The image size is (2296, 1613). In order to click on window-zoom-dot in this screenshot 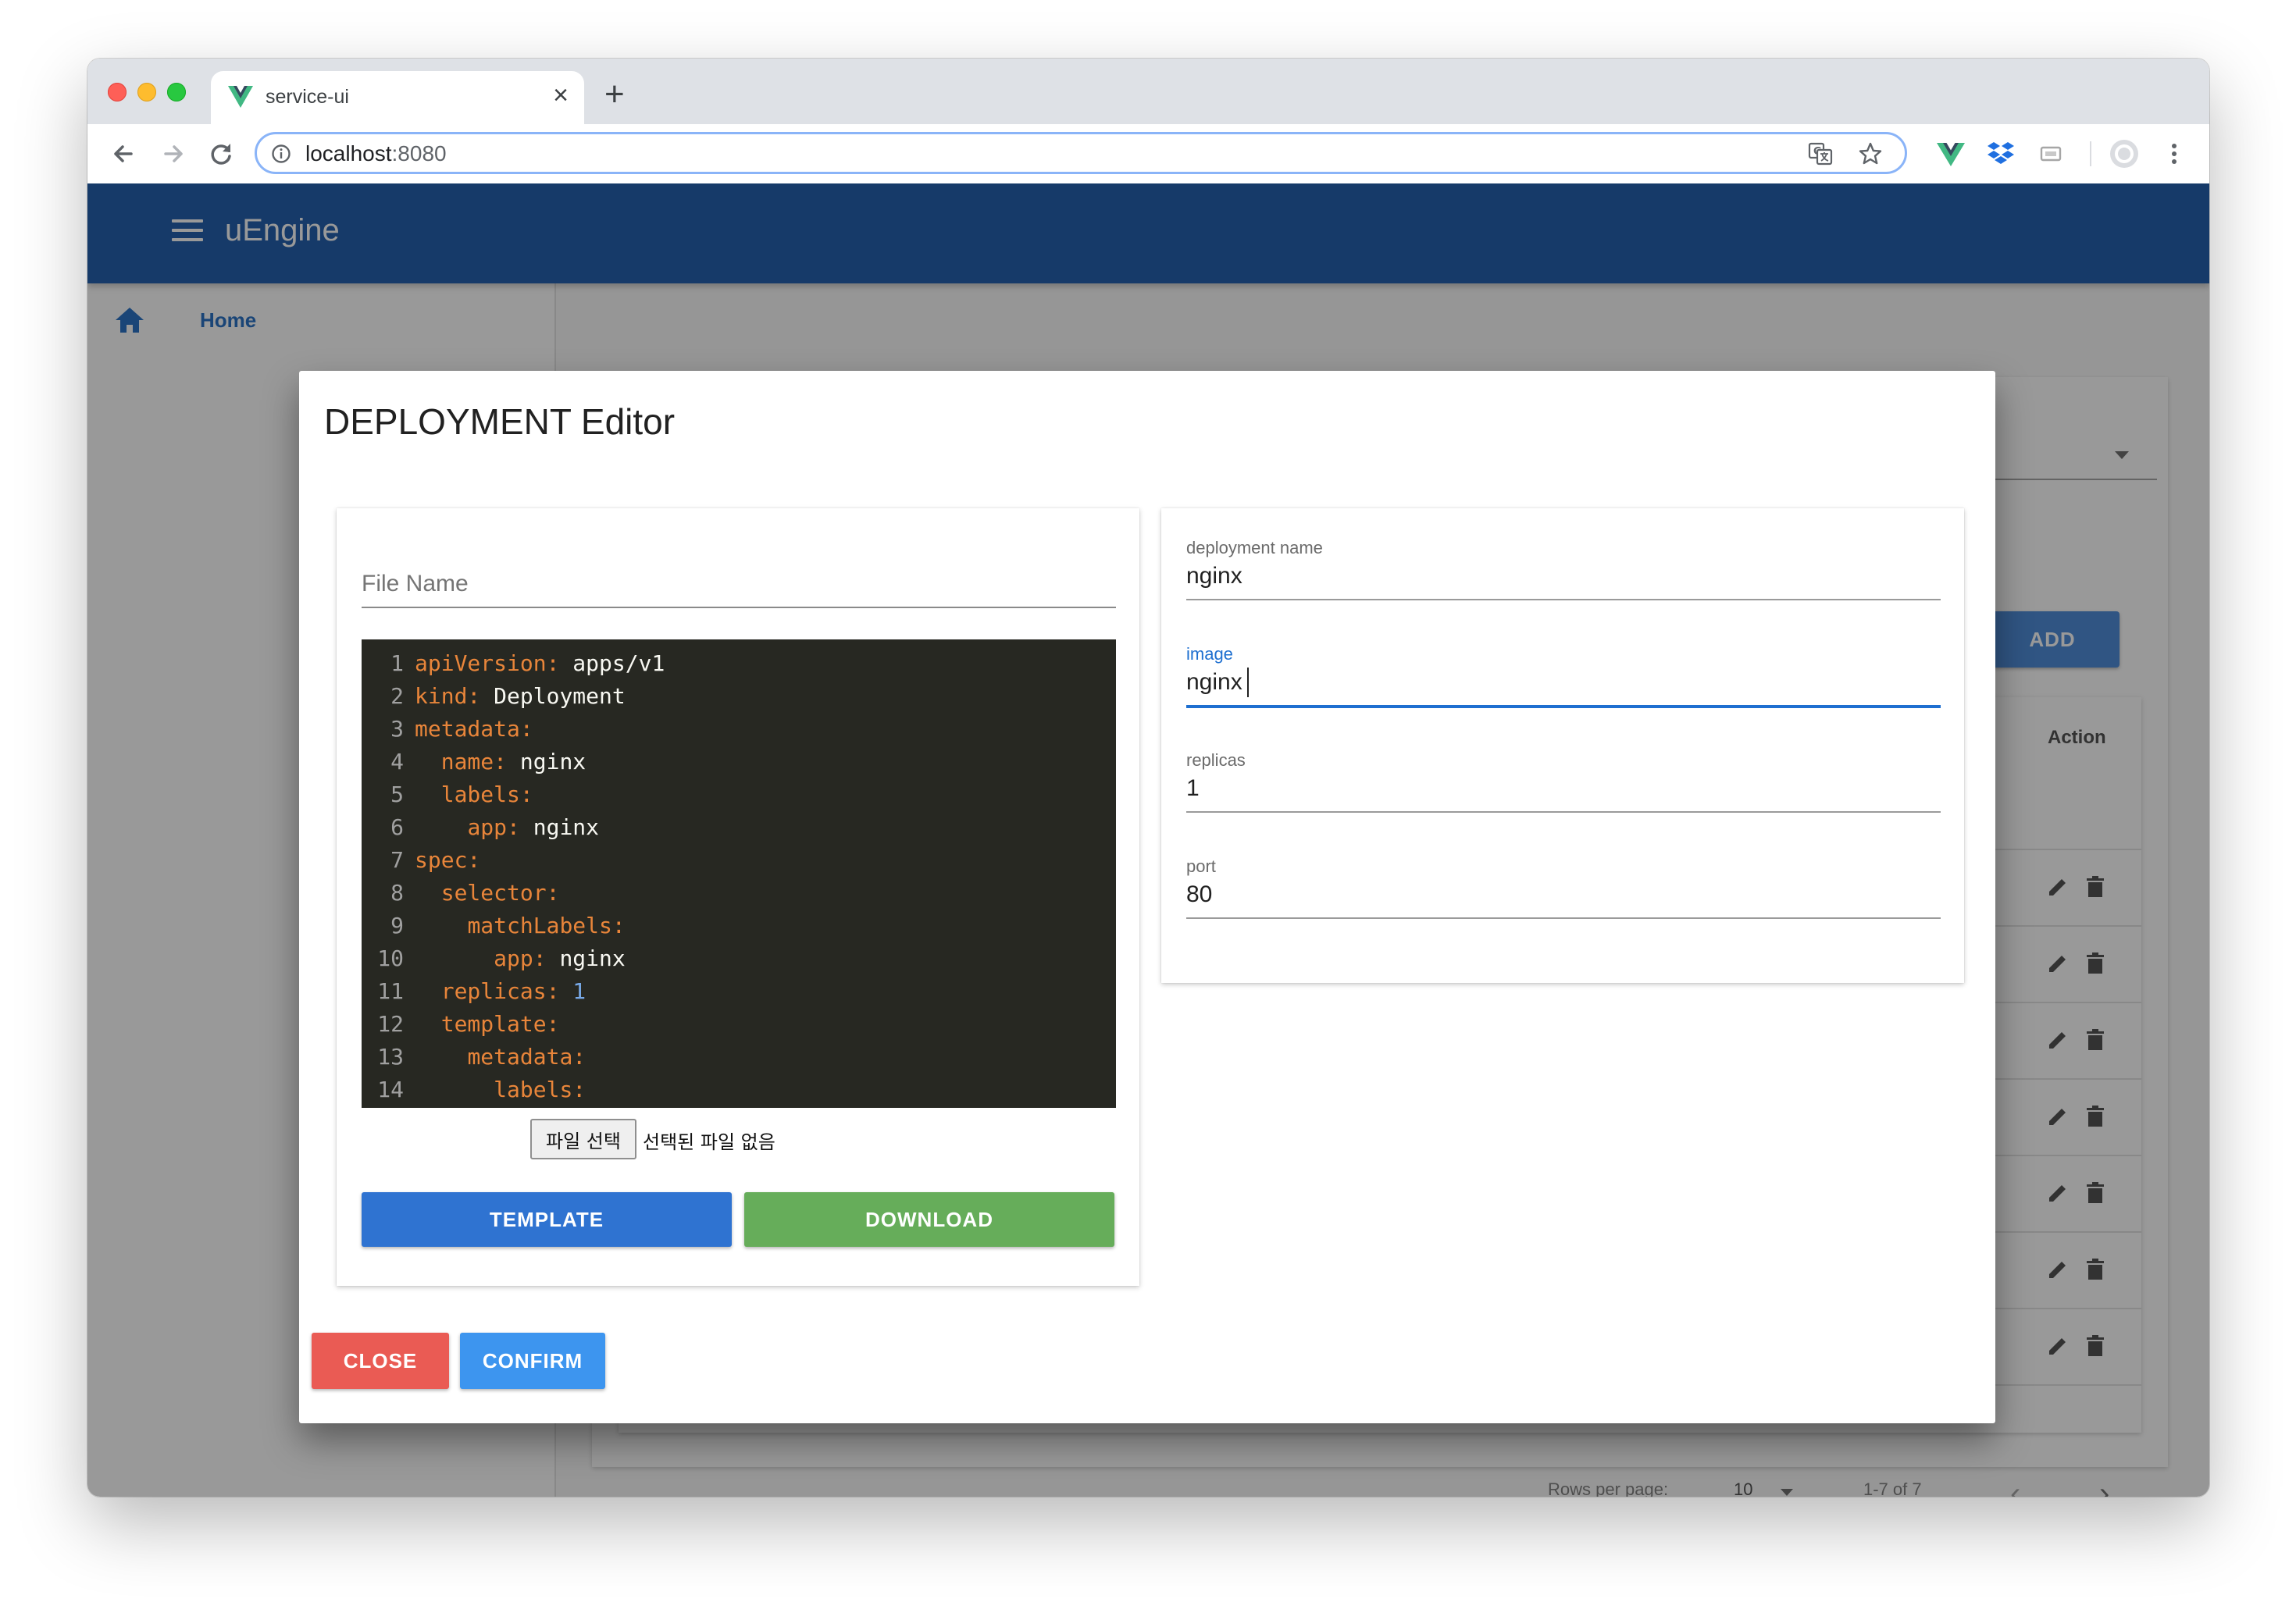, I will do `click(176, 92)`.